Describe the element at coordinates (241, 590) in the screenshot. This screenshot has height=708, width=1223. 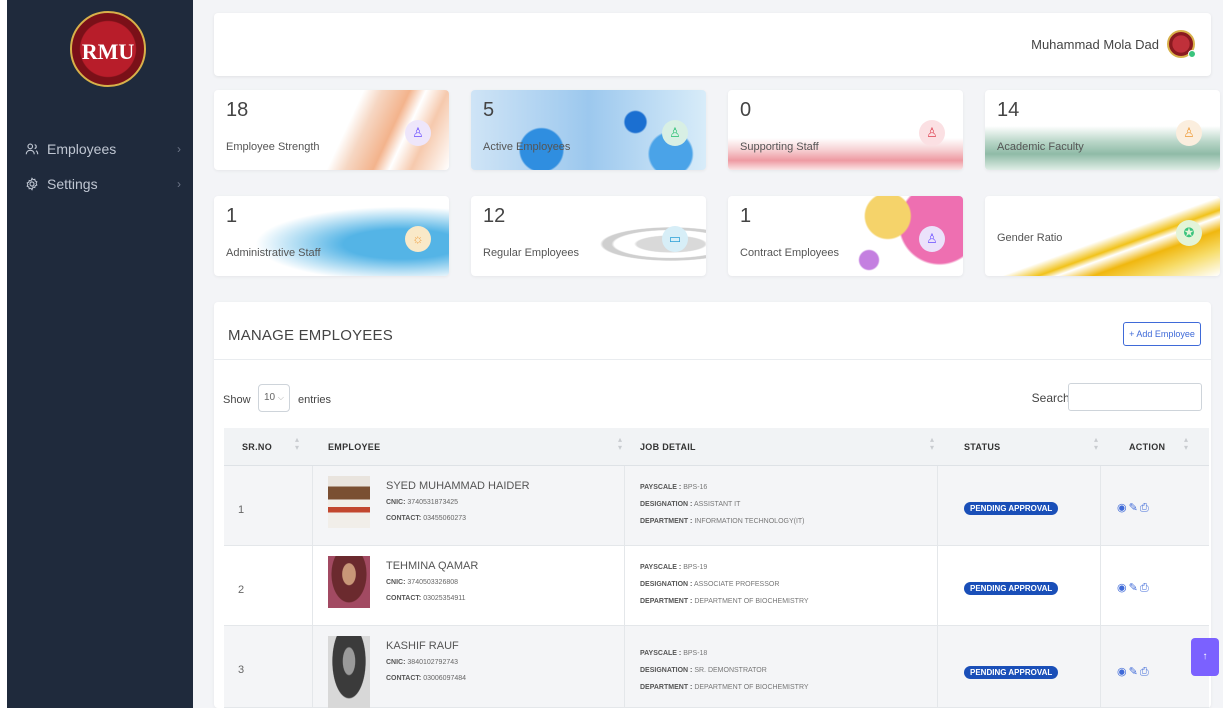
I see `row-number: 2` at that location.